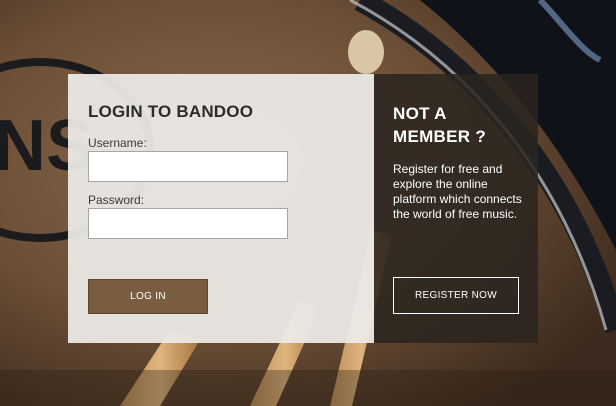 The width and height of the screenshot is (616, 406). What do you see at coordinates (456, 295) in the screenshot?
I see `register-now-button: REGISTER NOW` at bounding box center [456, 295].